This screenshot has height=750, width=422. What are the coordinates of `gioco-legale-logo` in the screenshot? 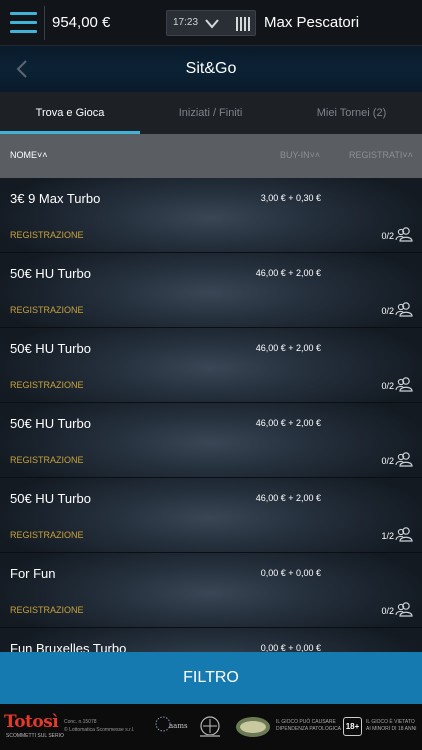 It's located at (210, 726).